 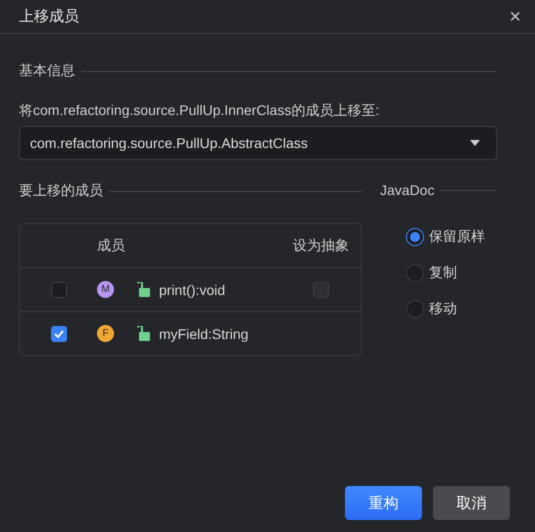 What do you see at coordinates (199, 111) in the screenshot?
I see `target-label: 将com.refactoring.source.PullUp.InnerClass的成员上移至:` at bounding box center [199, 111].